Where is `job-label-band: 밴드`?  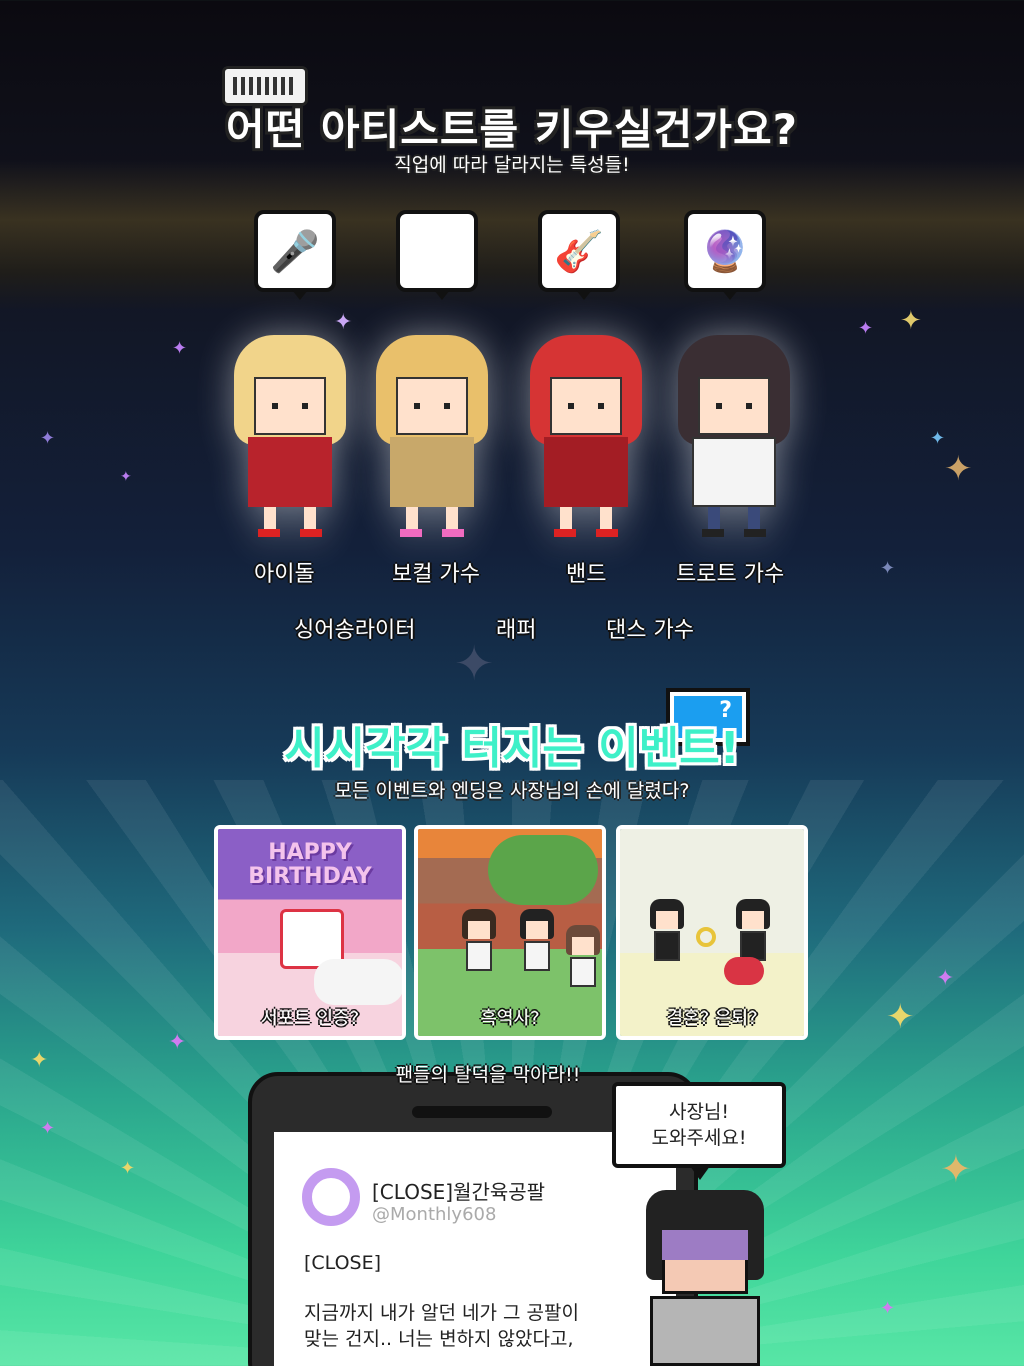
job-label-band: 밴드 is located at coordinates (586, 574).